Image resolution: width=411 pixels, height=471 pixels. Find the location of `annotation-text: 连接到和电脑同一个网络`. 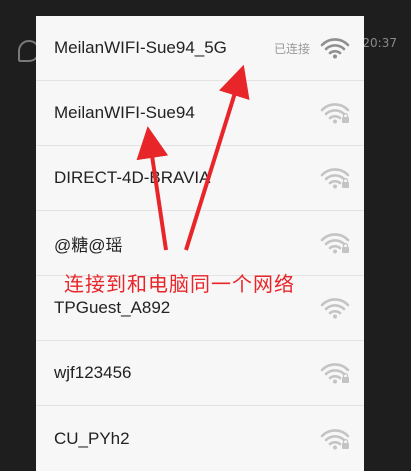

annotation-text: 连接到和电脑同一个网络 is located at coordinates (179, 284).